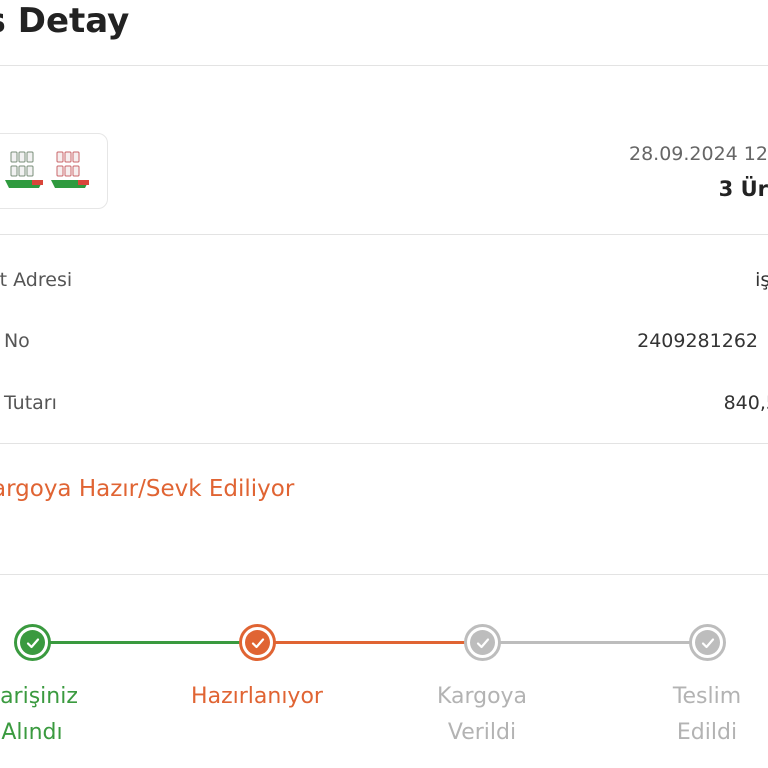  I want to click on step-2-inner, so click(257, 642).